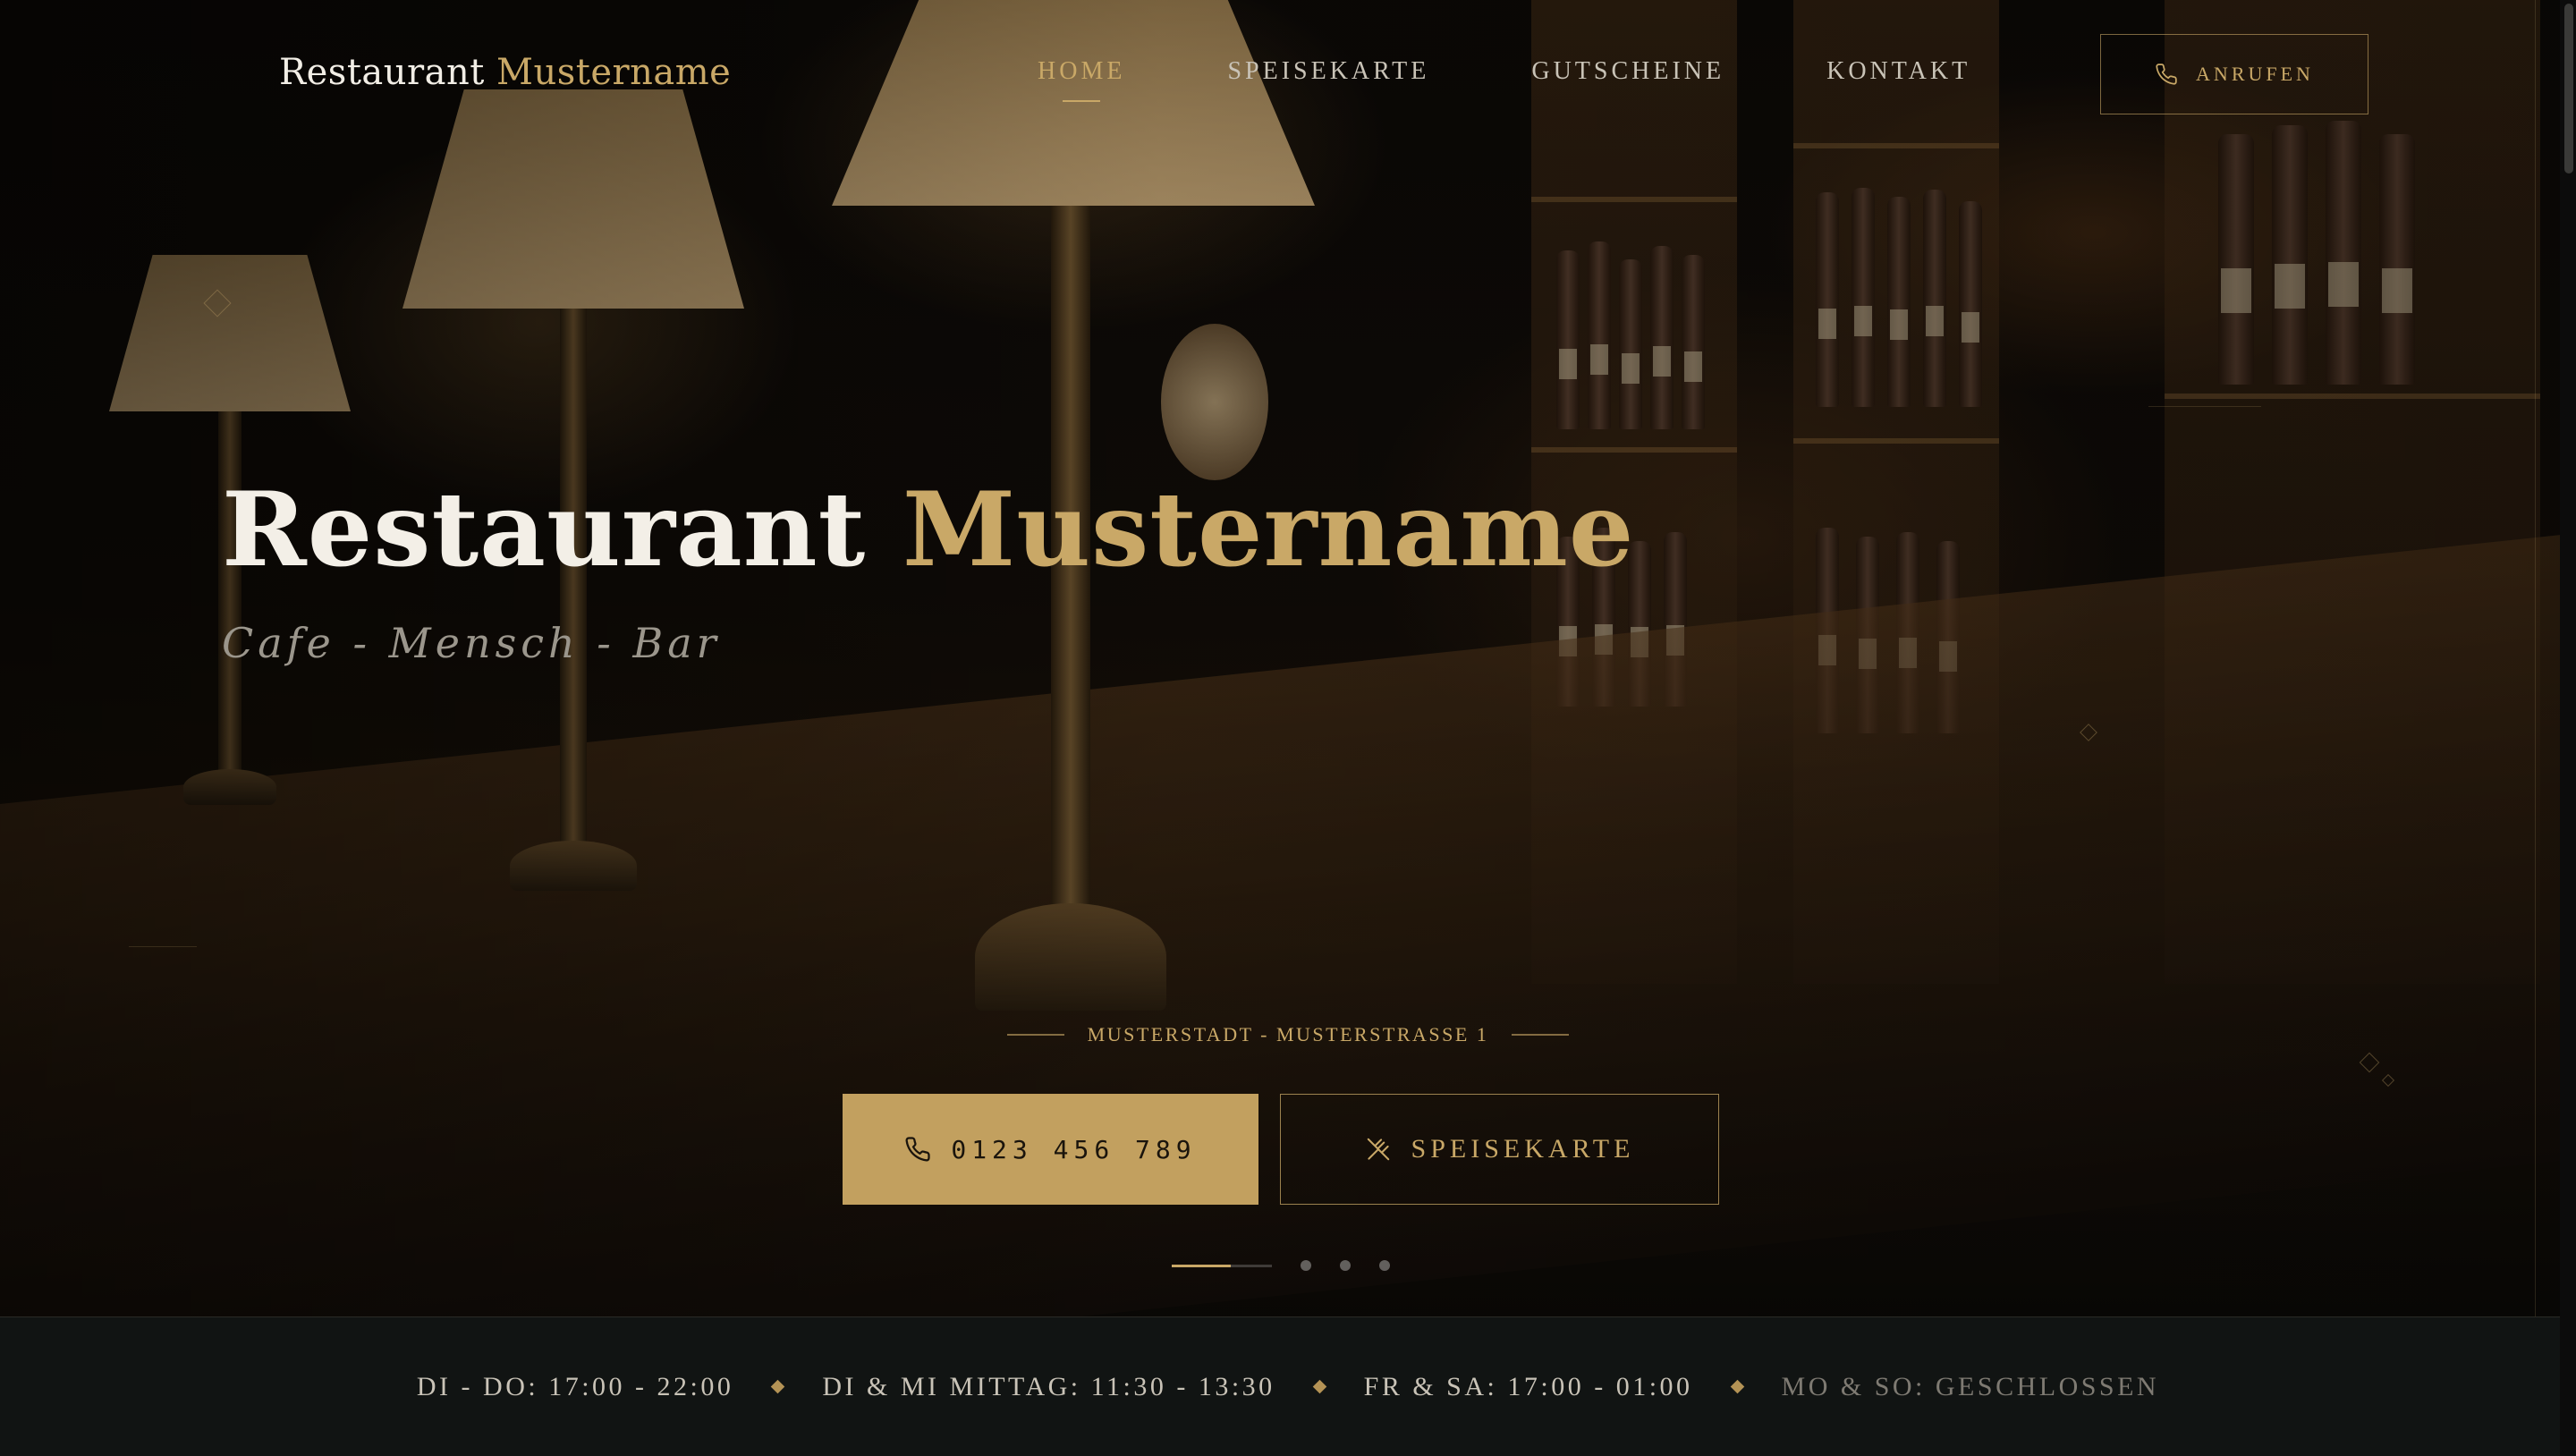 The height and width of the screenshot is (1456, 2576). What do you see at coordinates (1504, 79) in the screenshot?
I see `main-navigation: HOME SPEISEKARTE GUTSCHEINE KONTAKT` at bounding box center [1504, 79].